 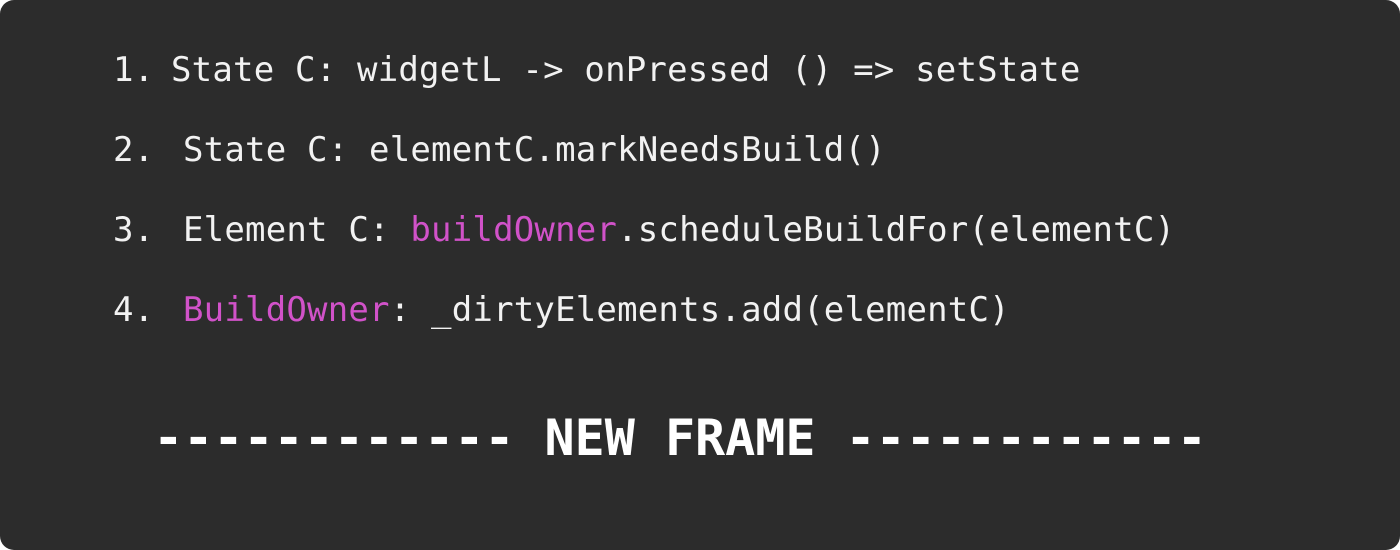 What do you see at coordinates (134, 150) in the screenshot?
I see `step-number: 2.` at bounding box center [134, 150].